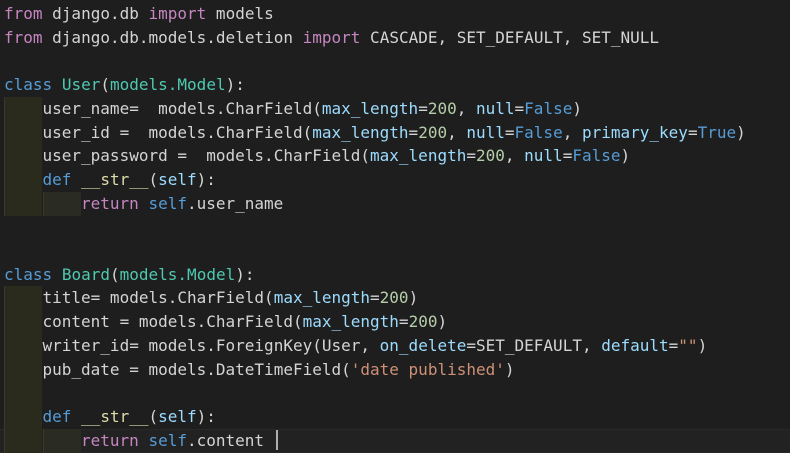 The image size is (790, 453). I want to click on code-token: on_delete, so click(423, 345).